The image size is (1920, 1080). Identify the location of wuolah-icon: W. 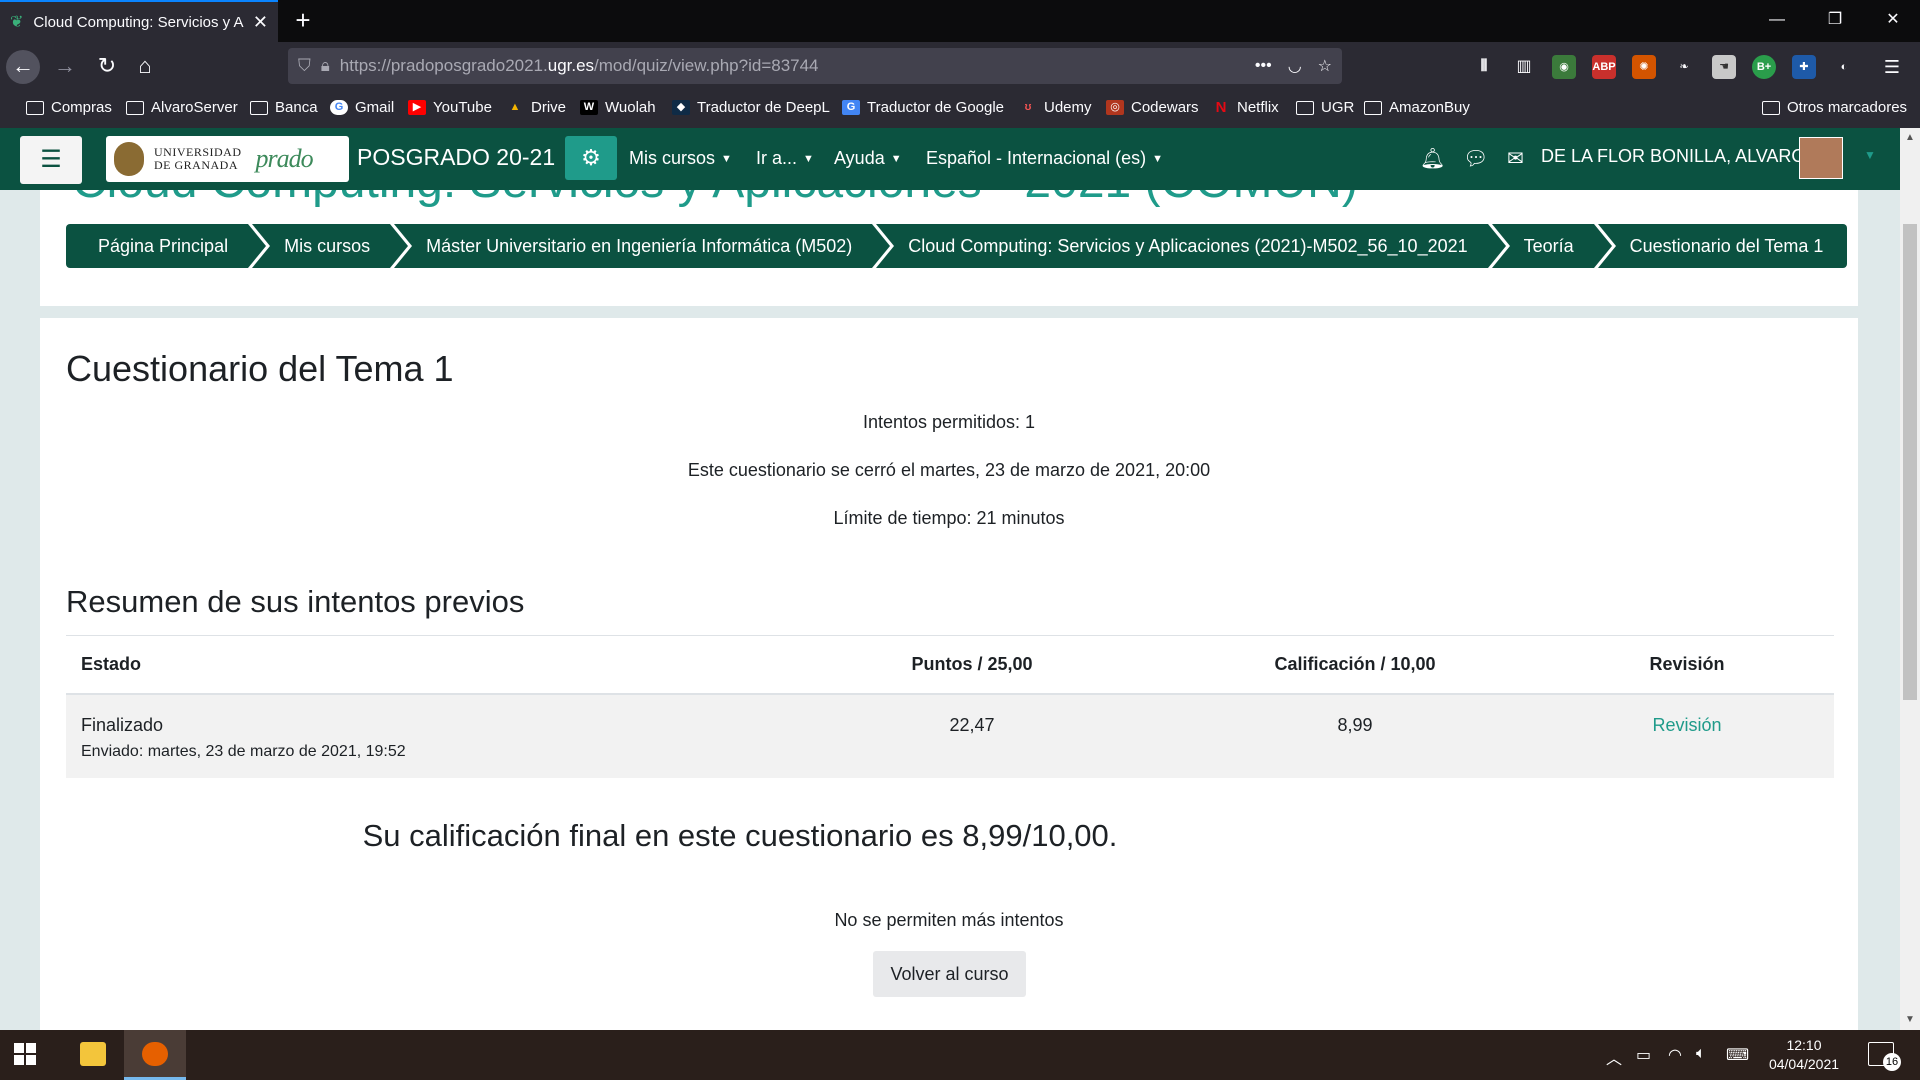
(589, 107).